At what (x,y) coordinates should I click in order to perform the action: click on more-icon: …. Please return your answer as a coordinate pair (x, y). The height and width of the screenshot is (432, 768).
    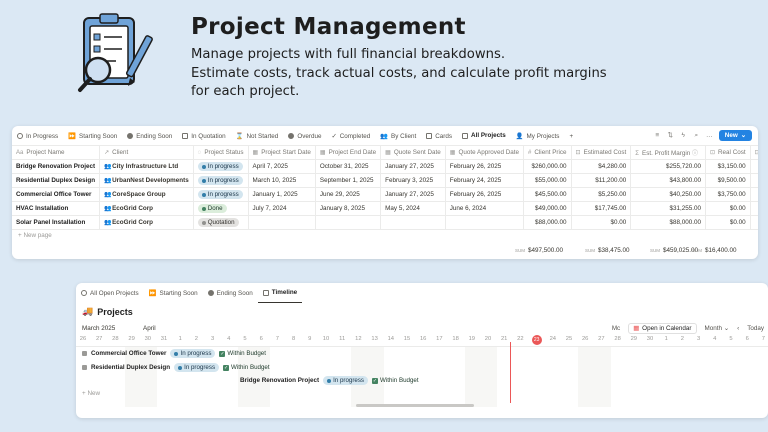
    Looking at the image, I should click on (709, 135).